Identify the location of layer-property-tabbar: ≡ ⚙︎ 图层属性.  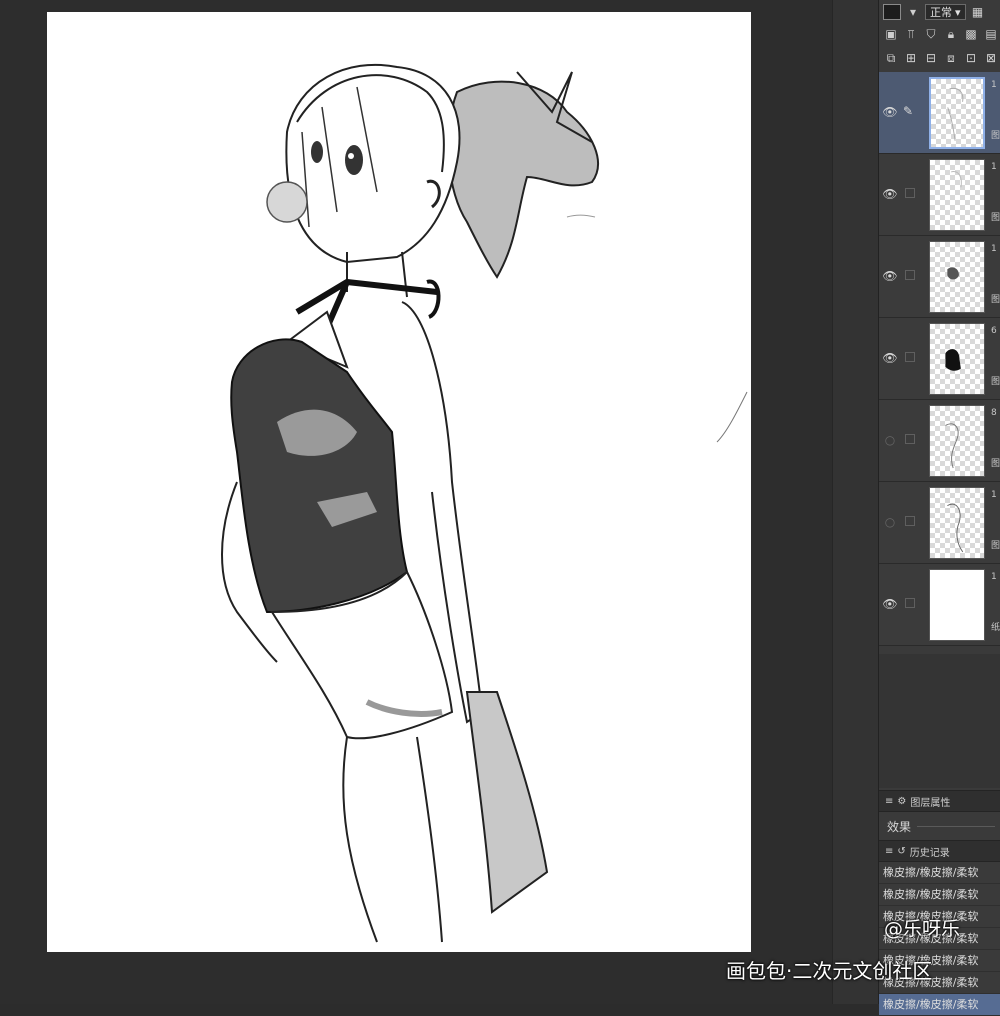
(939, 801).